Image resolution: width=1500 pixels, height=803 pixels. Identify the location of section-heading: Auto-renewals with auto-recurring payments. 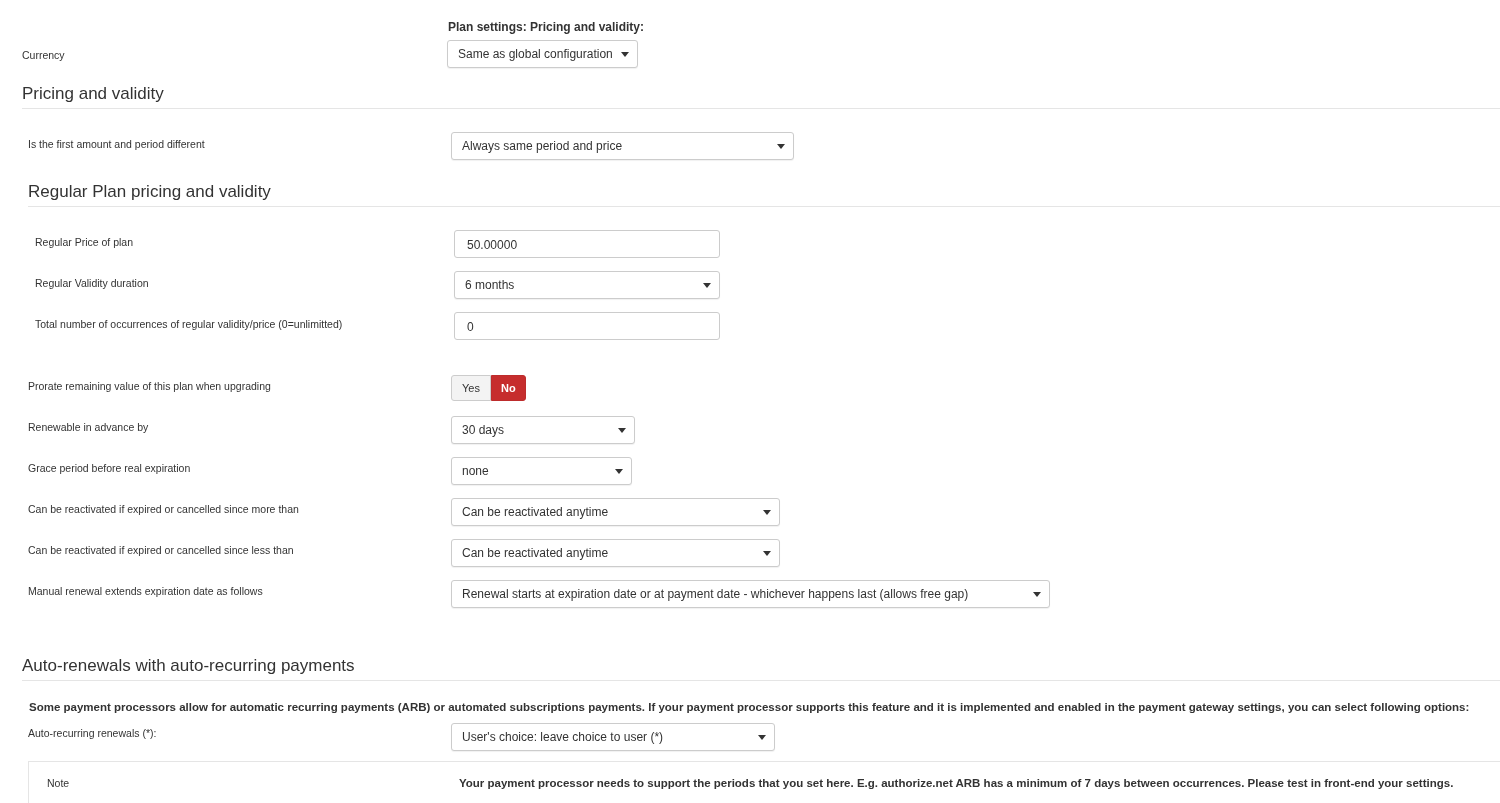
(761, 668).